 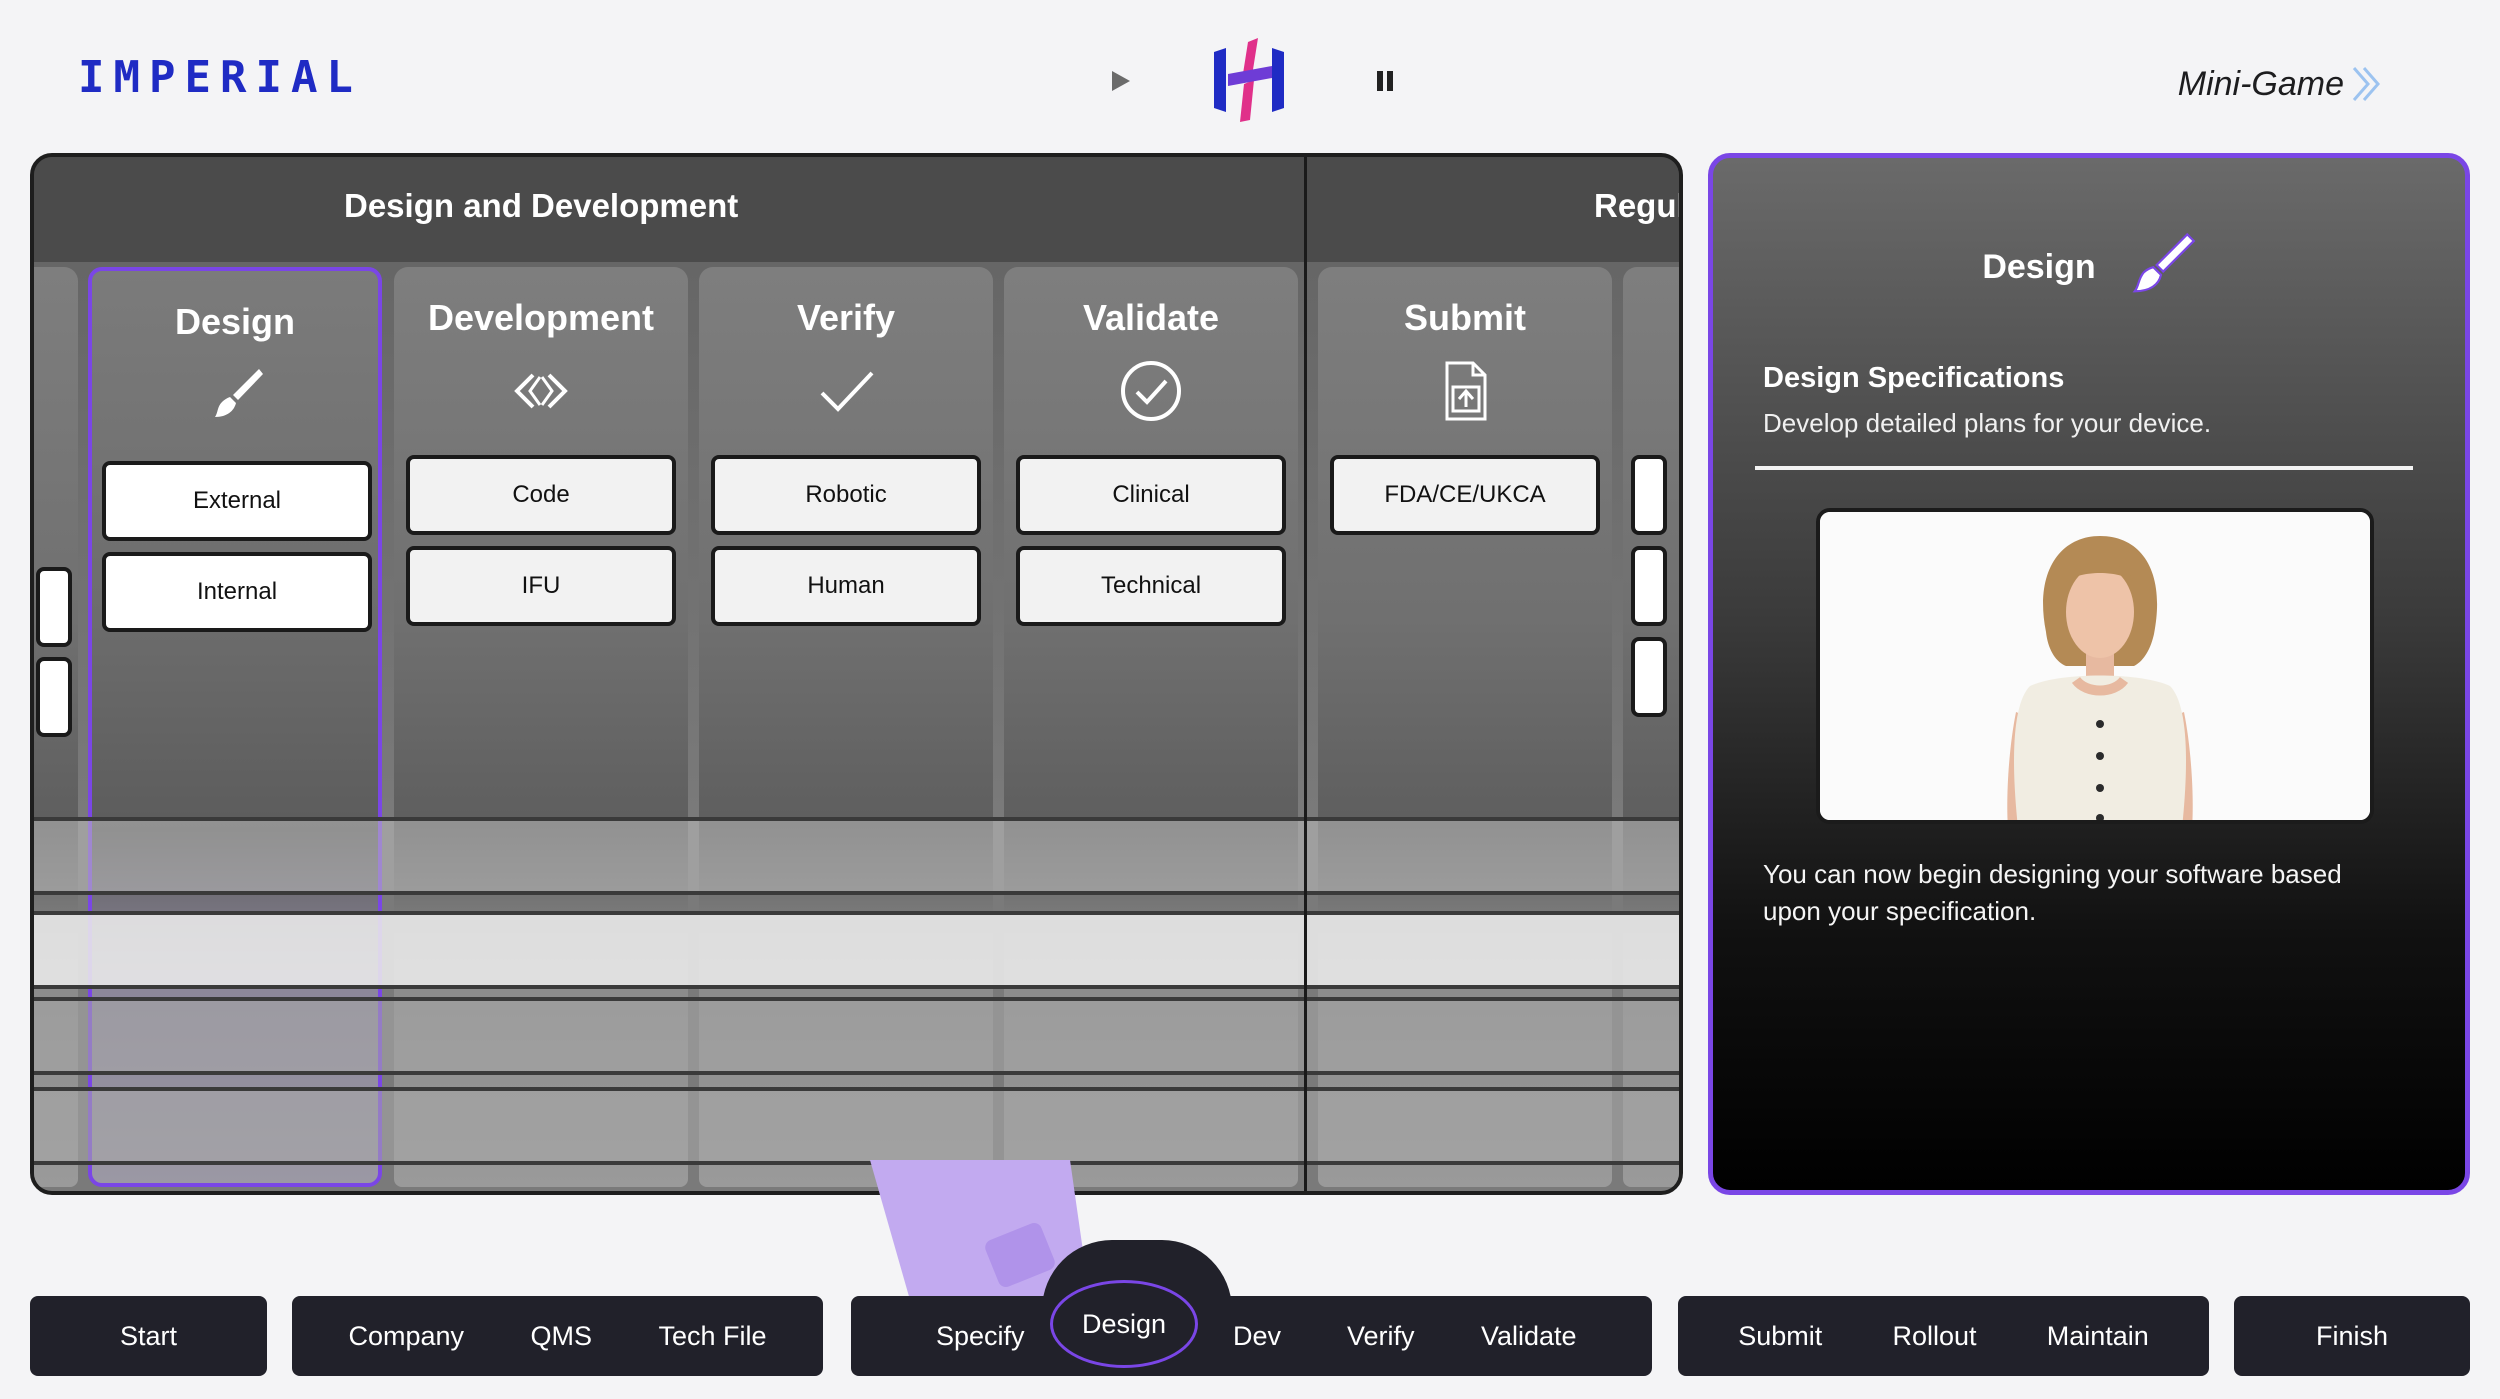 I want to click on column-title: Verify, so click(x=846, y=317).